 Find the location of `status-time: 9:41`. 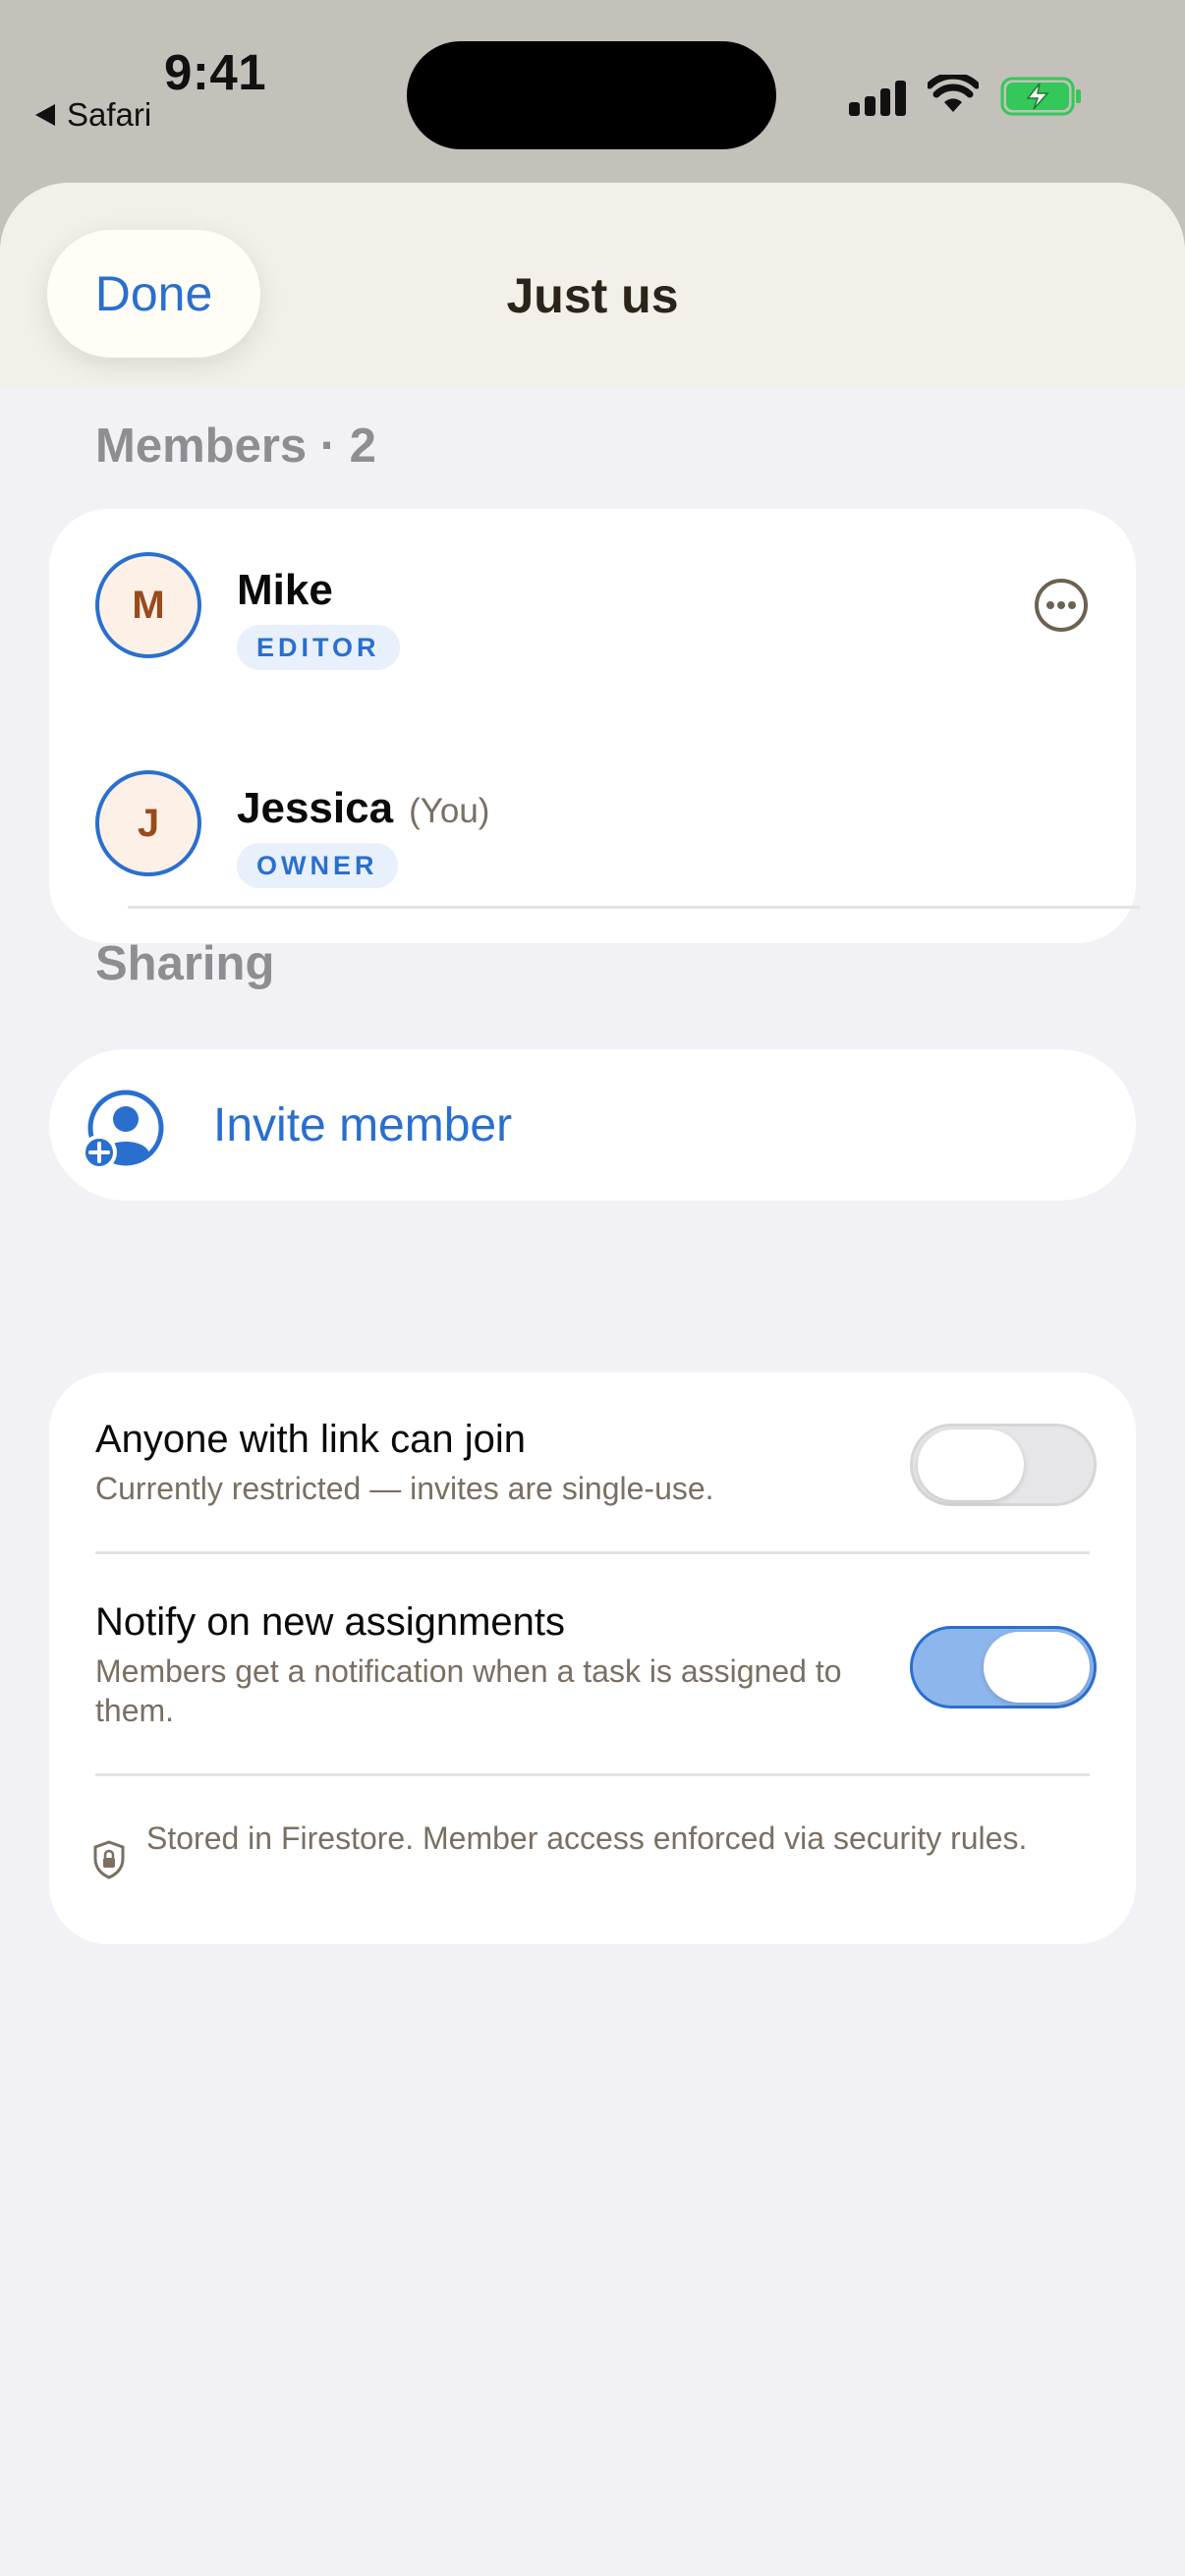

status-time: 9:41 is located at coordinates (216, 72).